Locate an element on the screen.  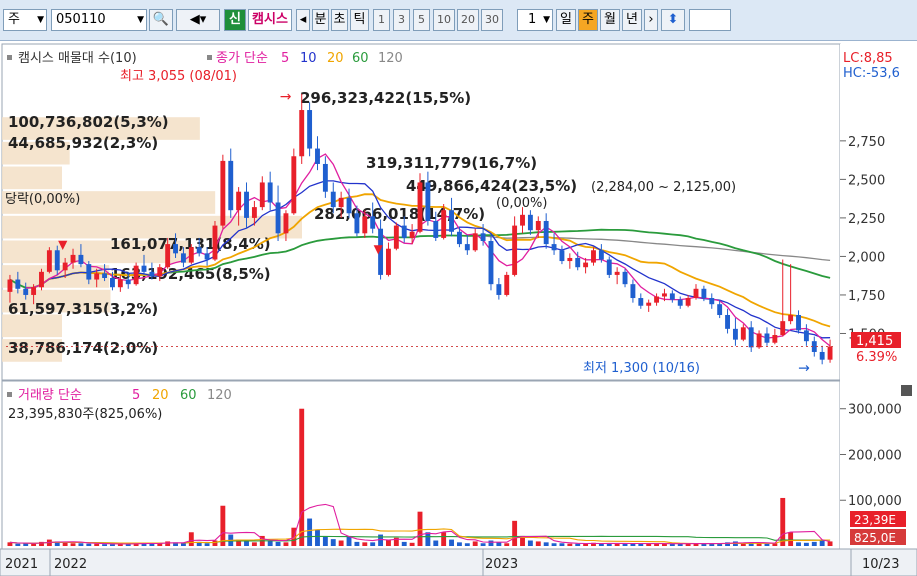
price-tick-label: 1,750 is located at coordinates (866, 296).